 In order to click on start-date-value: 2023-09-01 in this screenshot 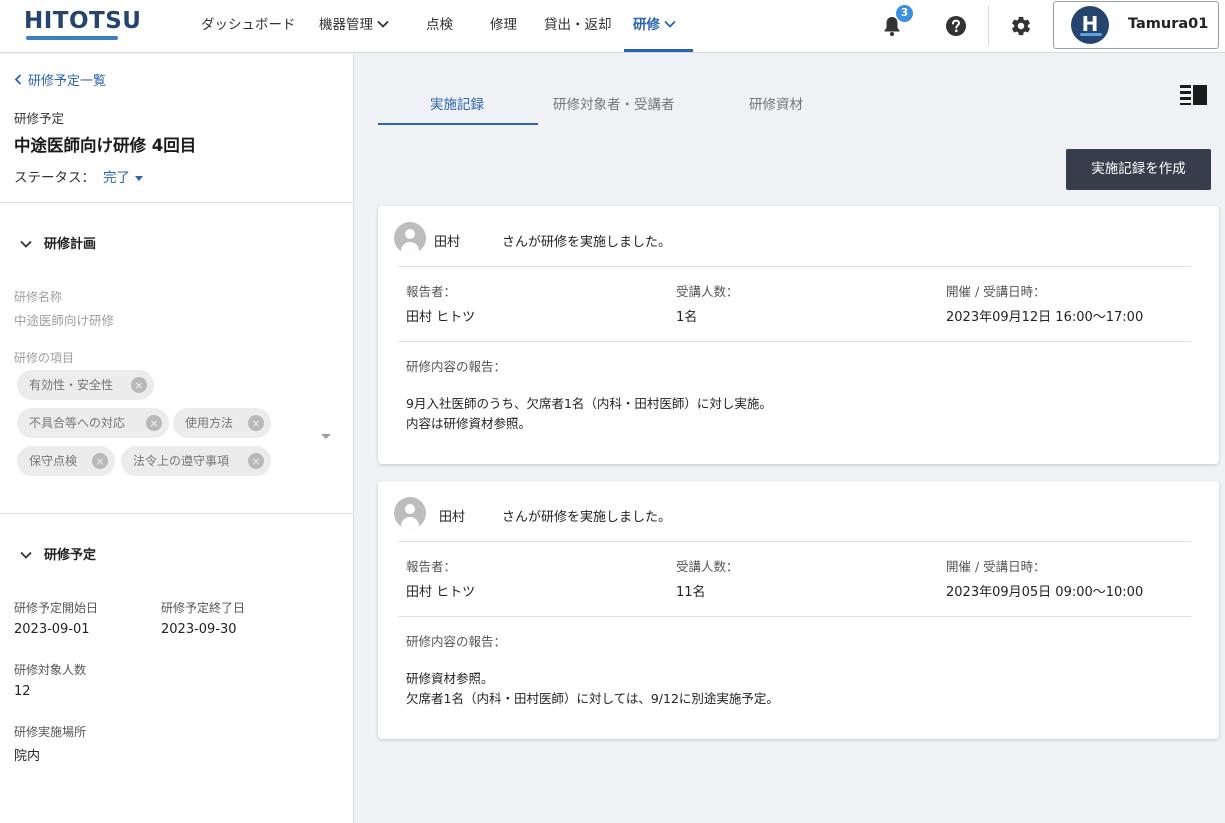, I will do `click(52, 629)`.